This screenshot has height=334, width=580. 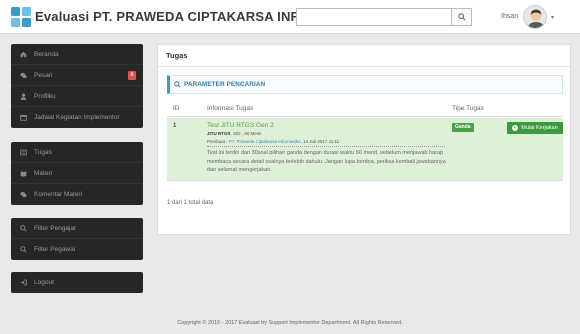 I want to click on unread-badge: 6, so click(x=132, y=75).